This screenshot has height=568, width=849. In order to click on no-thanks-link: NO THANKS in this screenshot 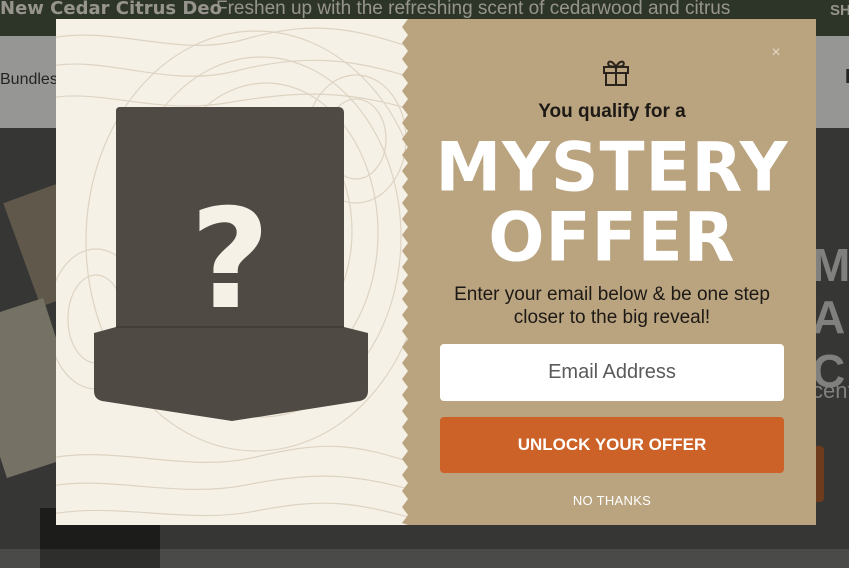, I will do `click(612, 500)`.